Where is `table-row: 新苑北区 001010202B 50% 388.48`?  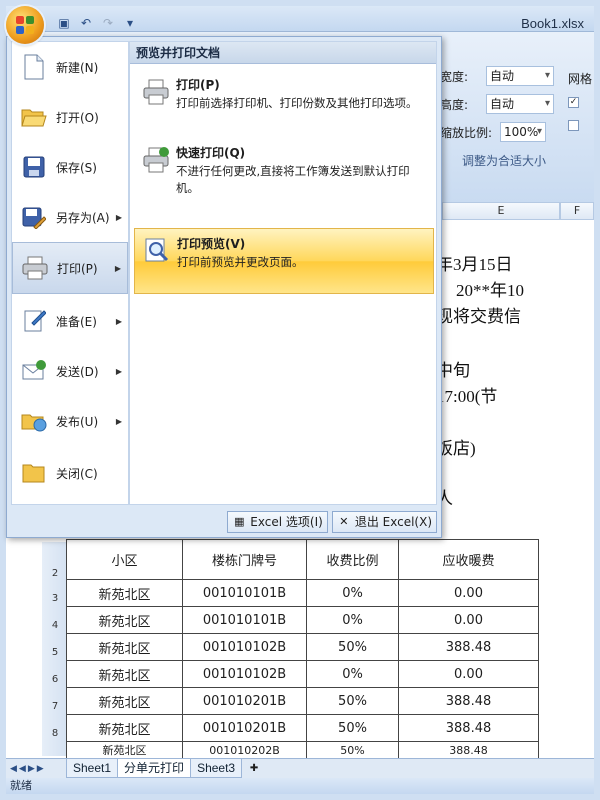 table-row: 新苑北区 001010202B 50% 388.48 is located at coordinates (302, 750).